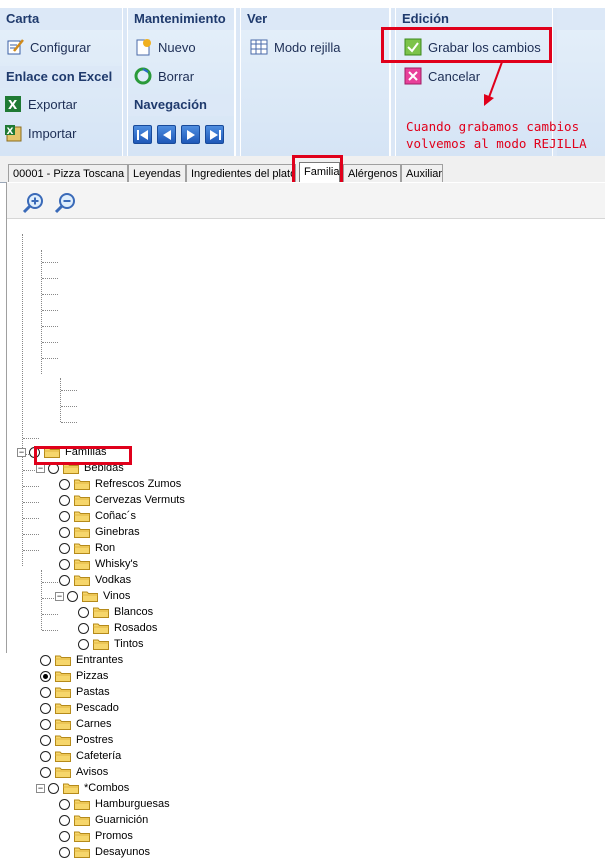  I want to click on excel-import-icon: X, so click(13, 133).